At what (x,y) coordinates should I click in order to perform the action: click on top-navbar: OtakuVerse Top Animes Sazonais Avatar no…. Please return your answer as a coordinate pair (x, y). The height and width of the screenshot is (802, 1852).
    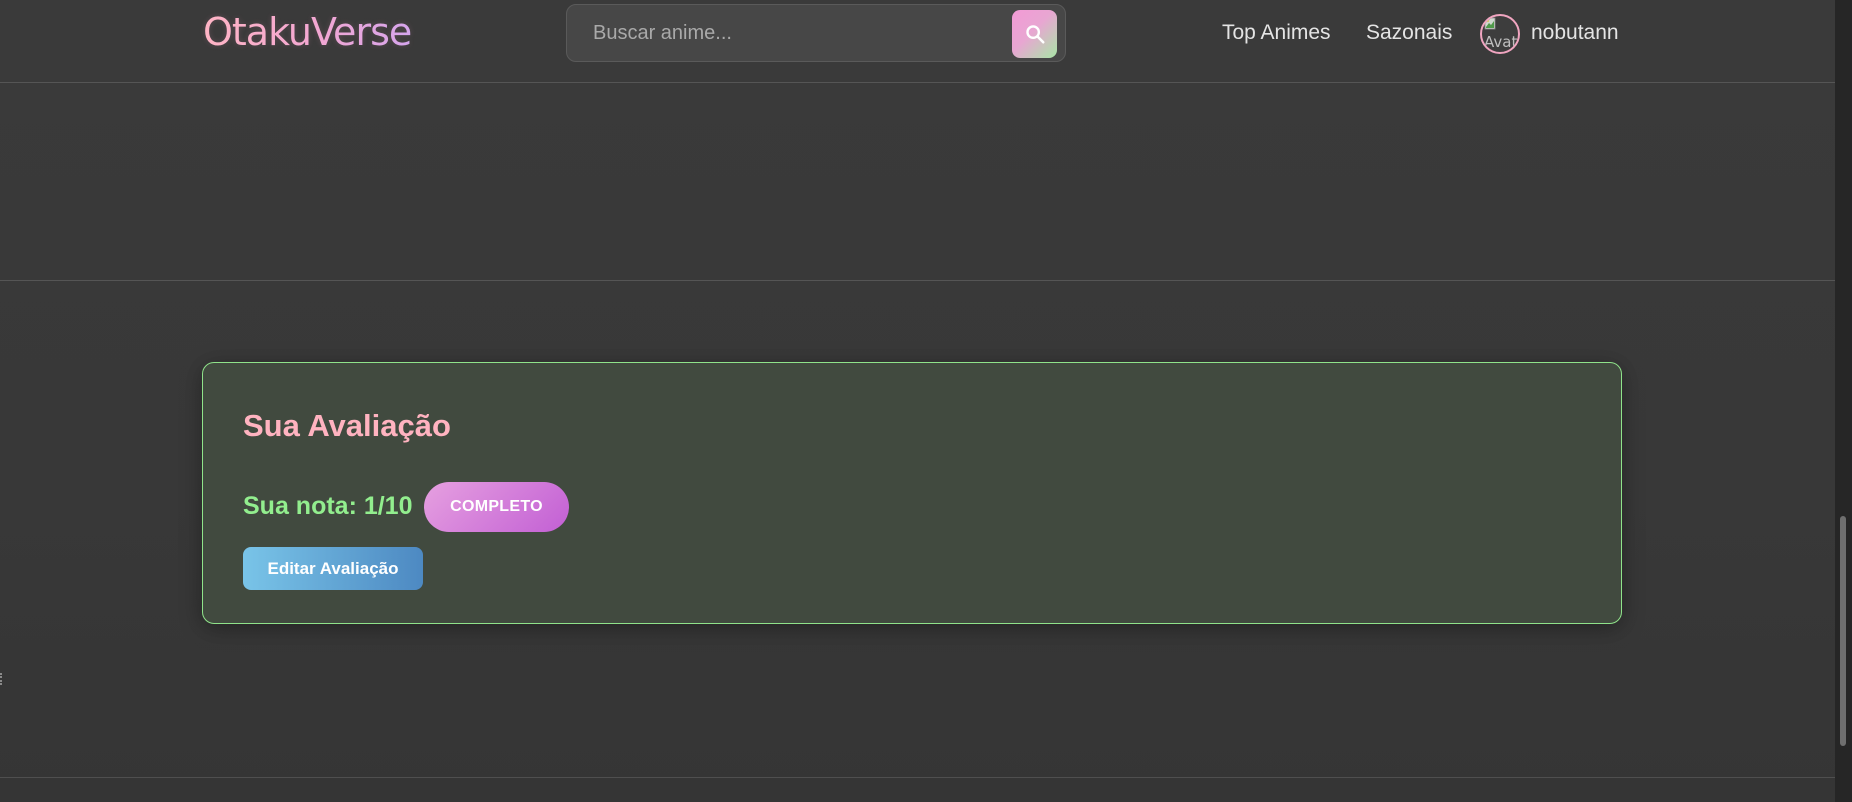
    Looking at the image, I should click on (917, 41).